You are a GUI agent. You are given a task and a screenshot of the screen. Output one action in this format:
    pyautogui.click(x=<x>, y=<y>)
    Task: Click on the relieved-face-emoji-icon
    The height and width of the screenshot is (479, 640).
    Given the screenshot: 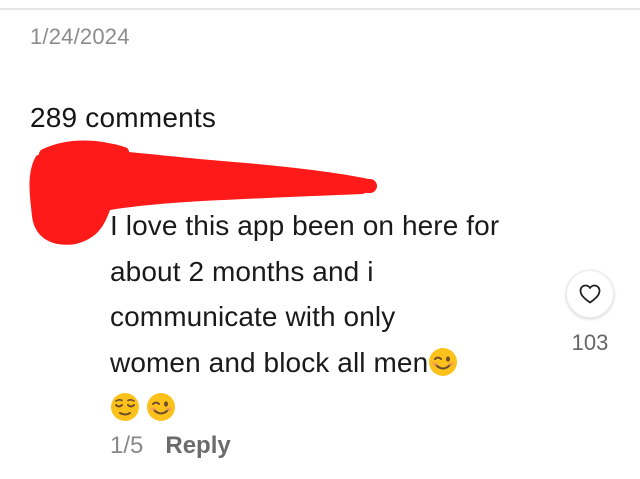 What is the action you would take?
    pyautogui.click(x=125, y=407)
    